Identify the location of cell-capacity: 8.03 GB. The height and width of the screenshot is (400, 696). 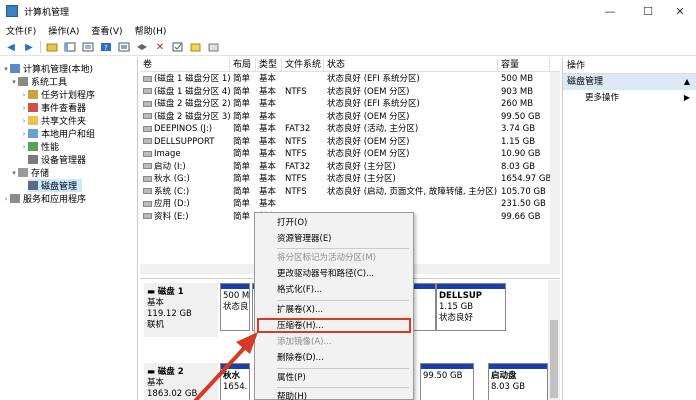
(524, 167).